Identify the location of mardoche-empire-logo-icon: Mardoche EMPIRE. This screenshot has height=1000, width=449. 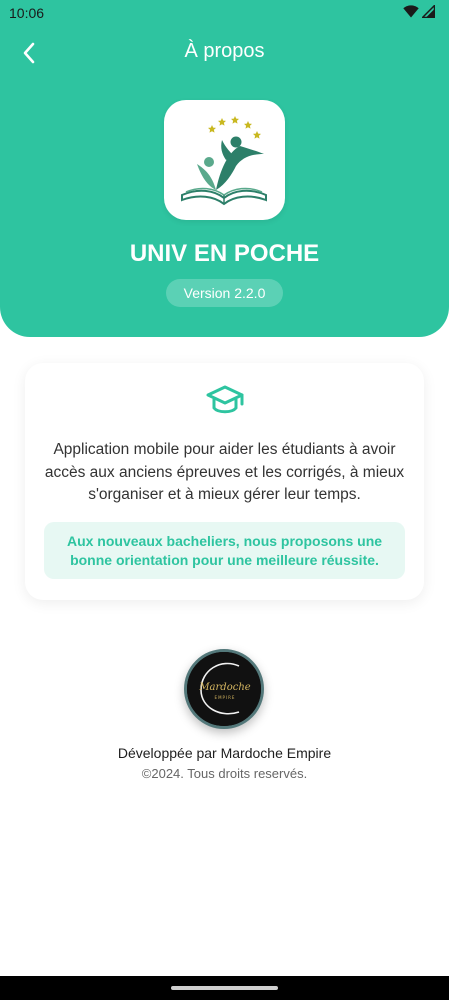
(224, 689).